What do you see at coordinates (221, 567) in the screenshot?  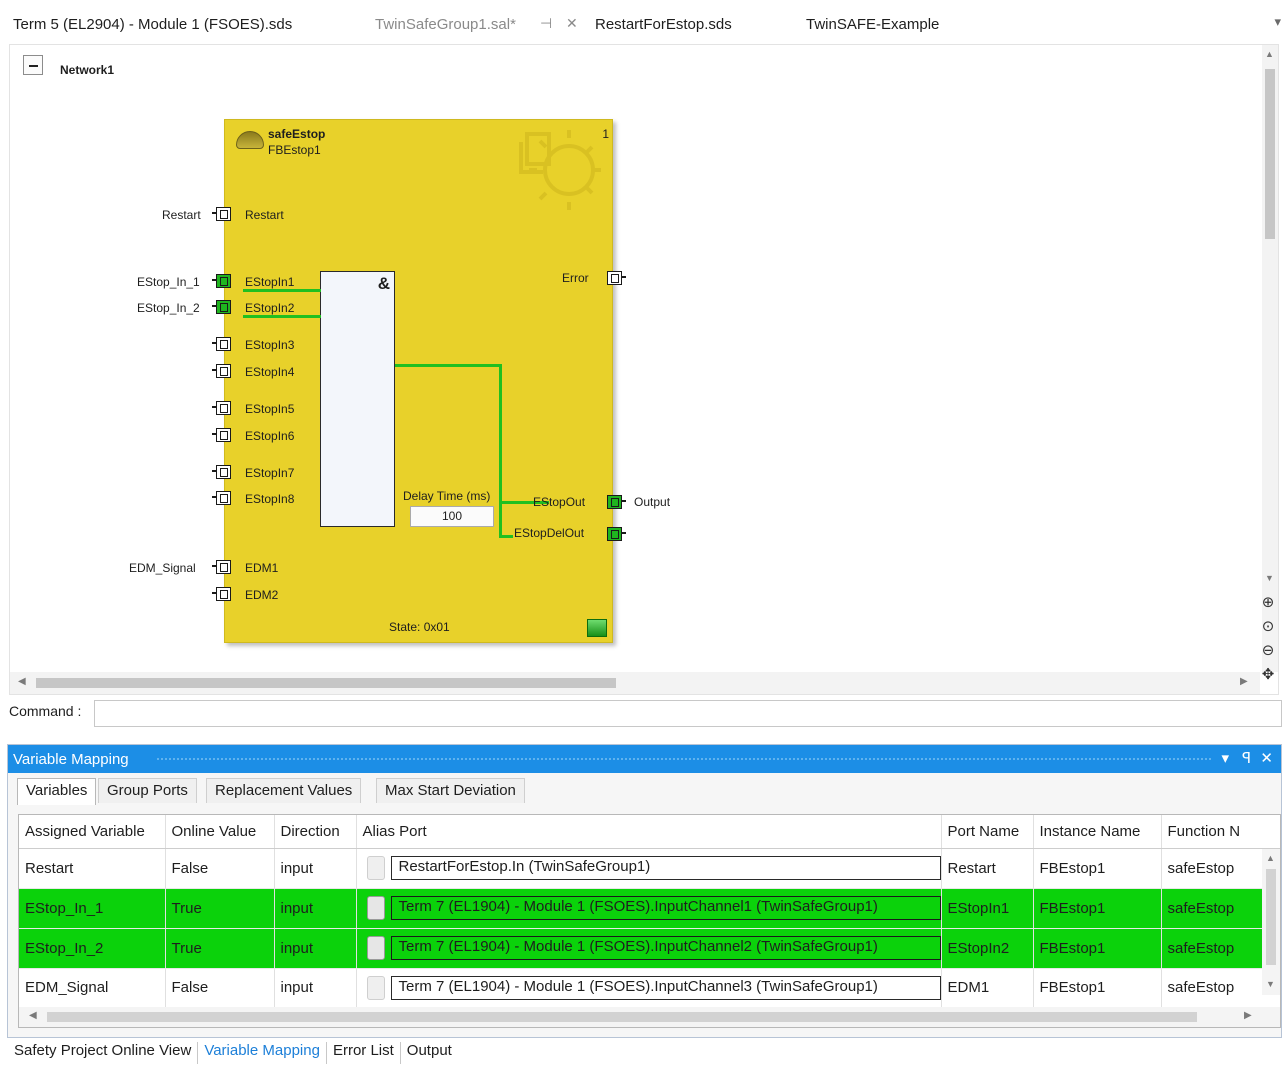 I see `input-port-edm1` at bounding box center [221, 567].